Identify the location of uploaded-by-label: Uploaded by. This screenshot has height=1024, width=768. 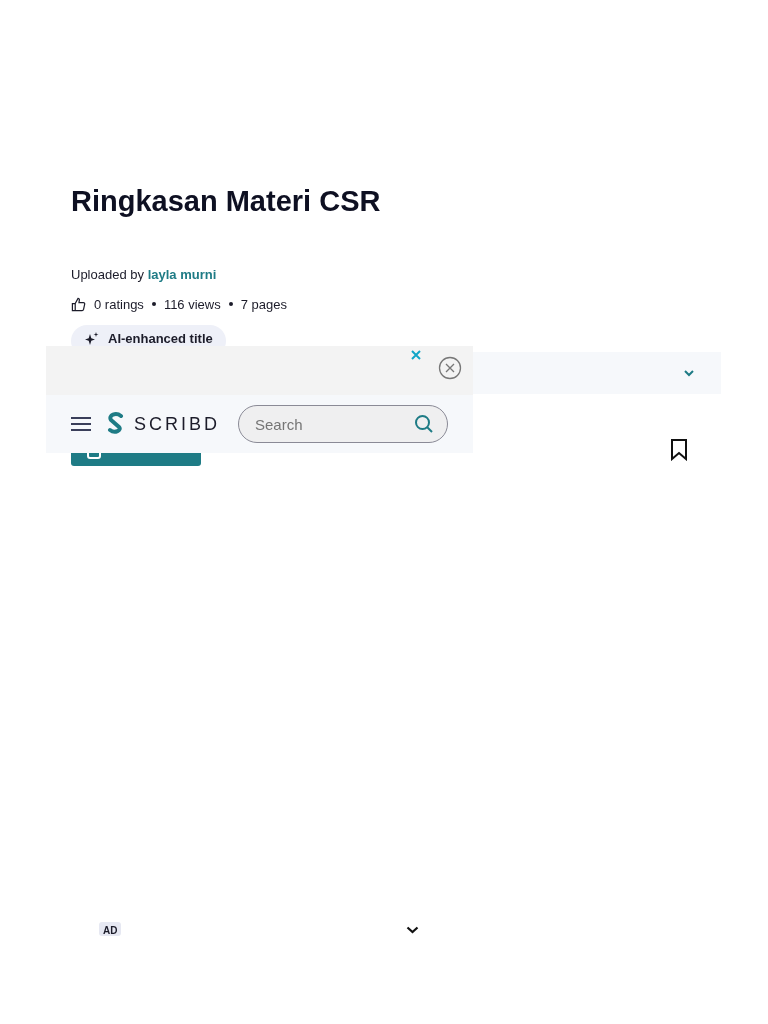
(107, 274).